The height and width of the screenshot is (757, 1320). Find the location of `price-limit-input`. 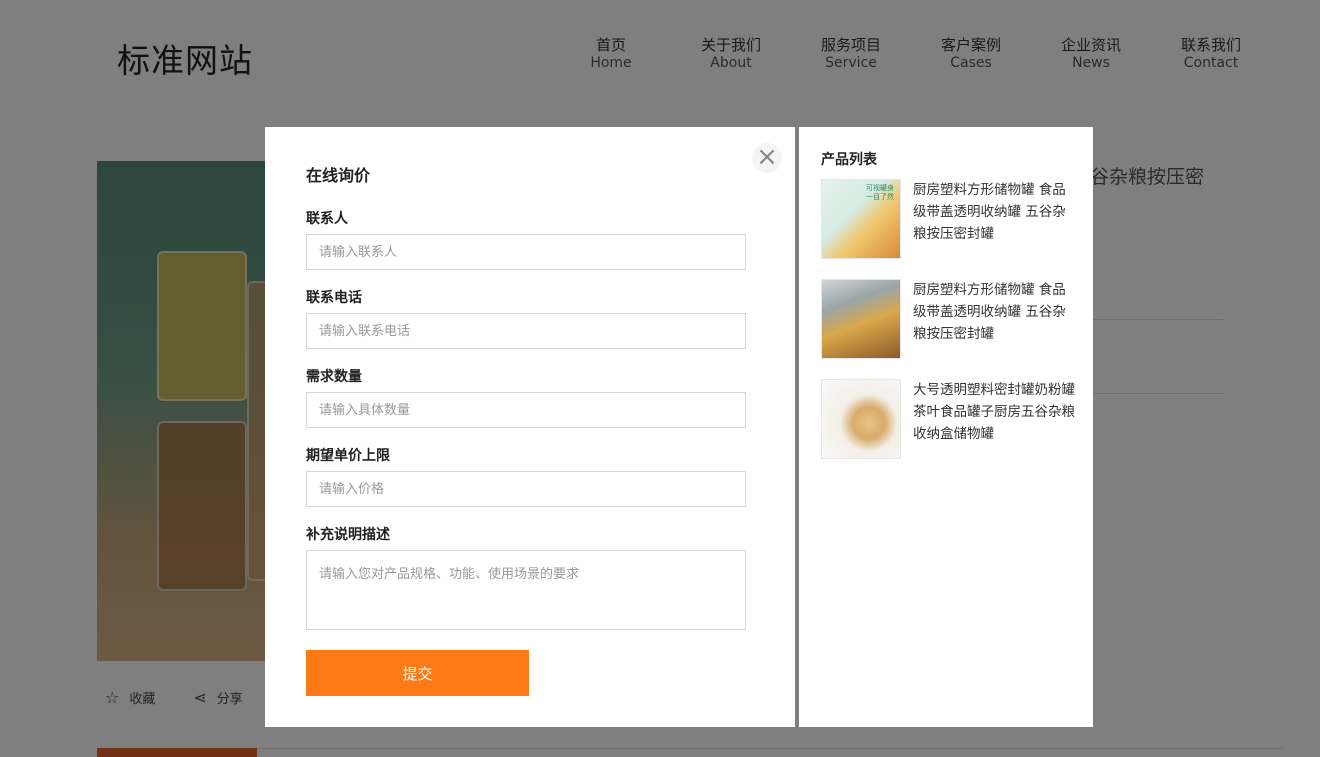

price-limit-input is located at coordinates (526, 489).